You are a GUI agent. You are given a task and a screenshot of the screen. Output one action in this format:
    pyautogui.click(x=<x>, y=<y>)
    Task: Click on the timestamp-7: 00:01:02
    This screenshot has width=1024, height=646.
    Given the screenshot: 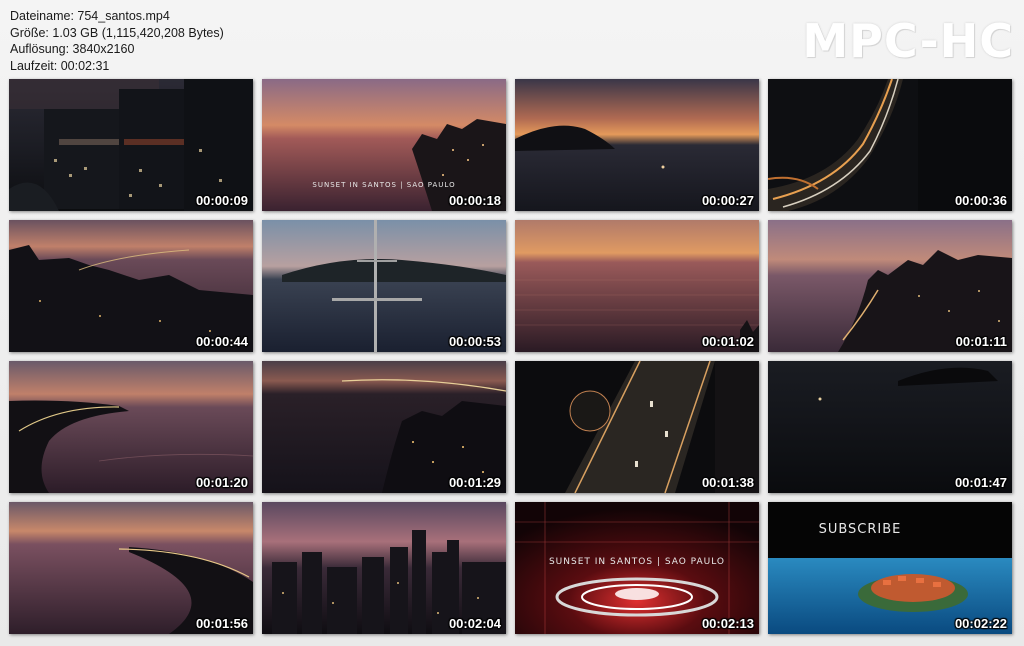 What is the action you would take?
    pyautogui.click(x=727, y=341)
    